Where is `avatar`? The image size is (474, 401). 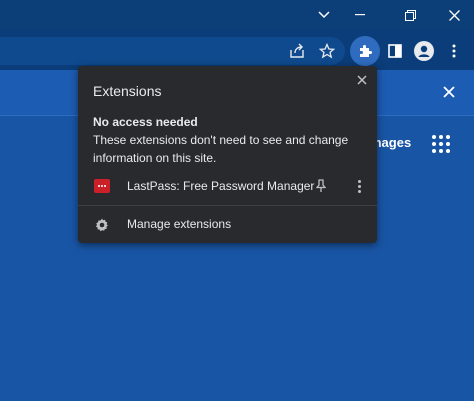 avatar is located at coordinates (424, 51).